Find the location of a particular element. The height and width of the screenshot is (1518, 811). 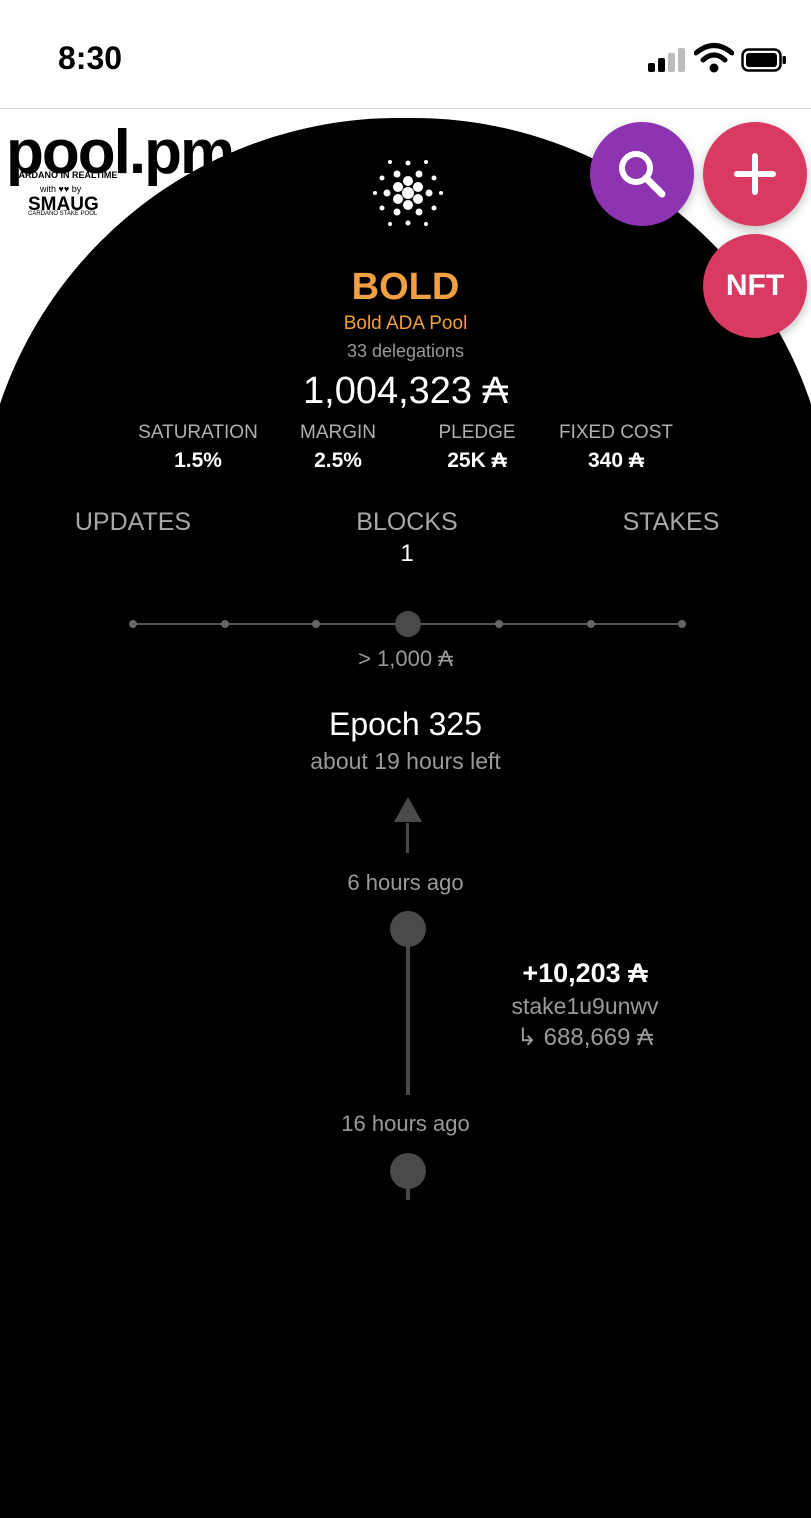

tab-blocks: BLOCKS is located at coordinates (407, 522).